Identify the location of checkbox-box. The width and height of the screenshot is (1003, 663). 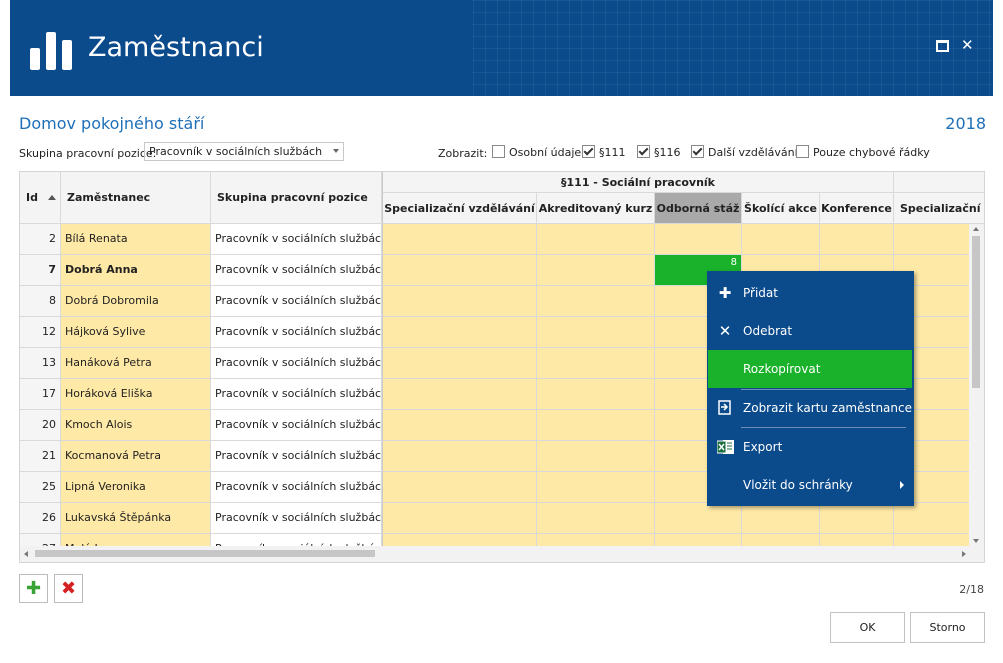
(498, 151).